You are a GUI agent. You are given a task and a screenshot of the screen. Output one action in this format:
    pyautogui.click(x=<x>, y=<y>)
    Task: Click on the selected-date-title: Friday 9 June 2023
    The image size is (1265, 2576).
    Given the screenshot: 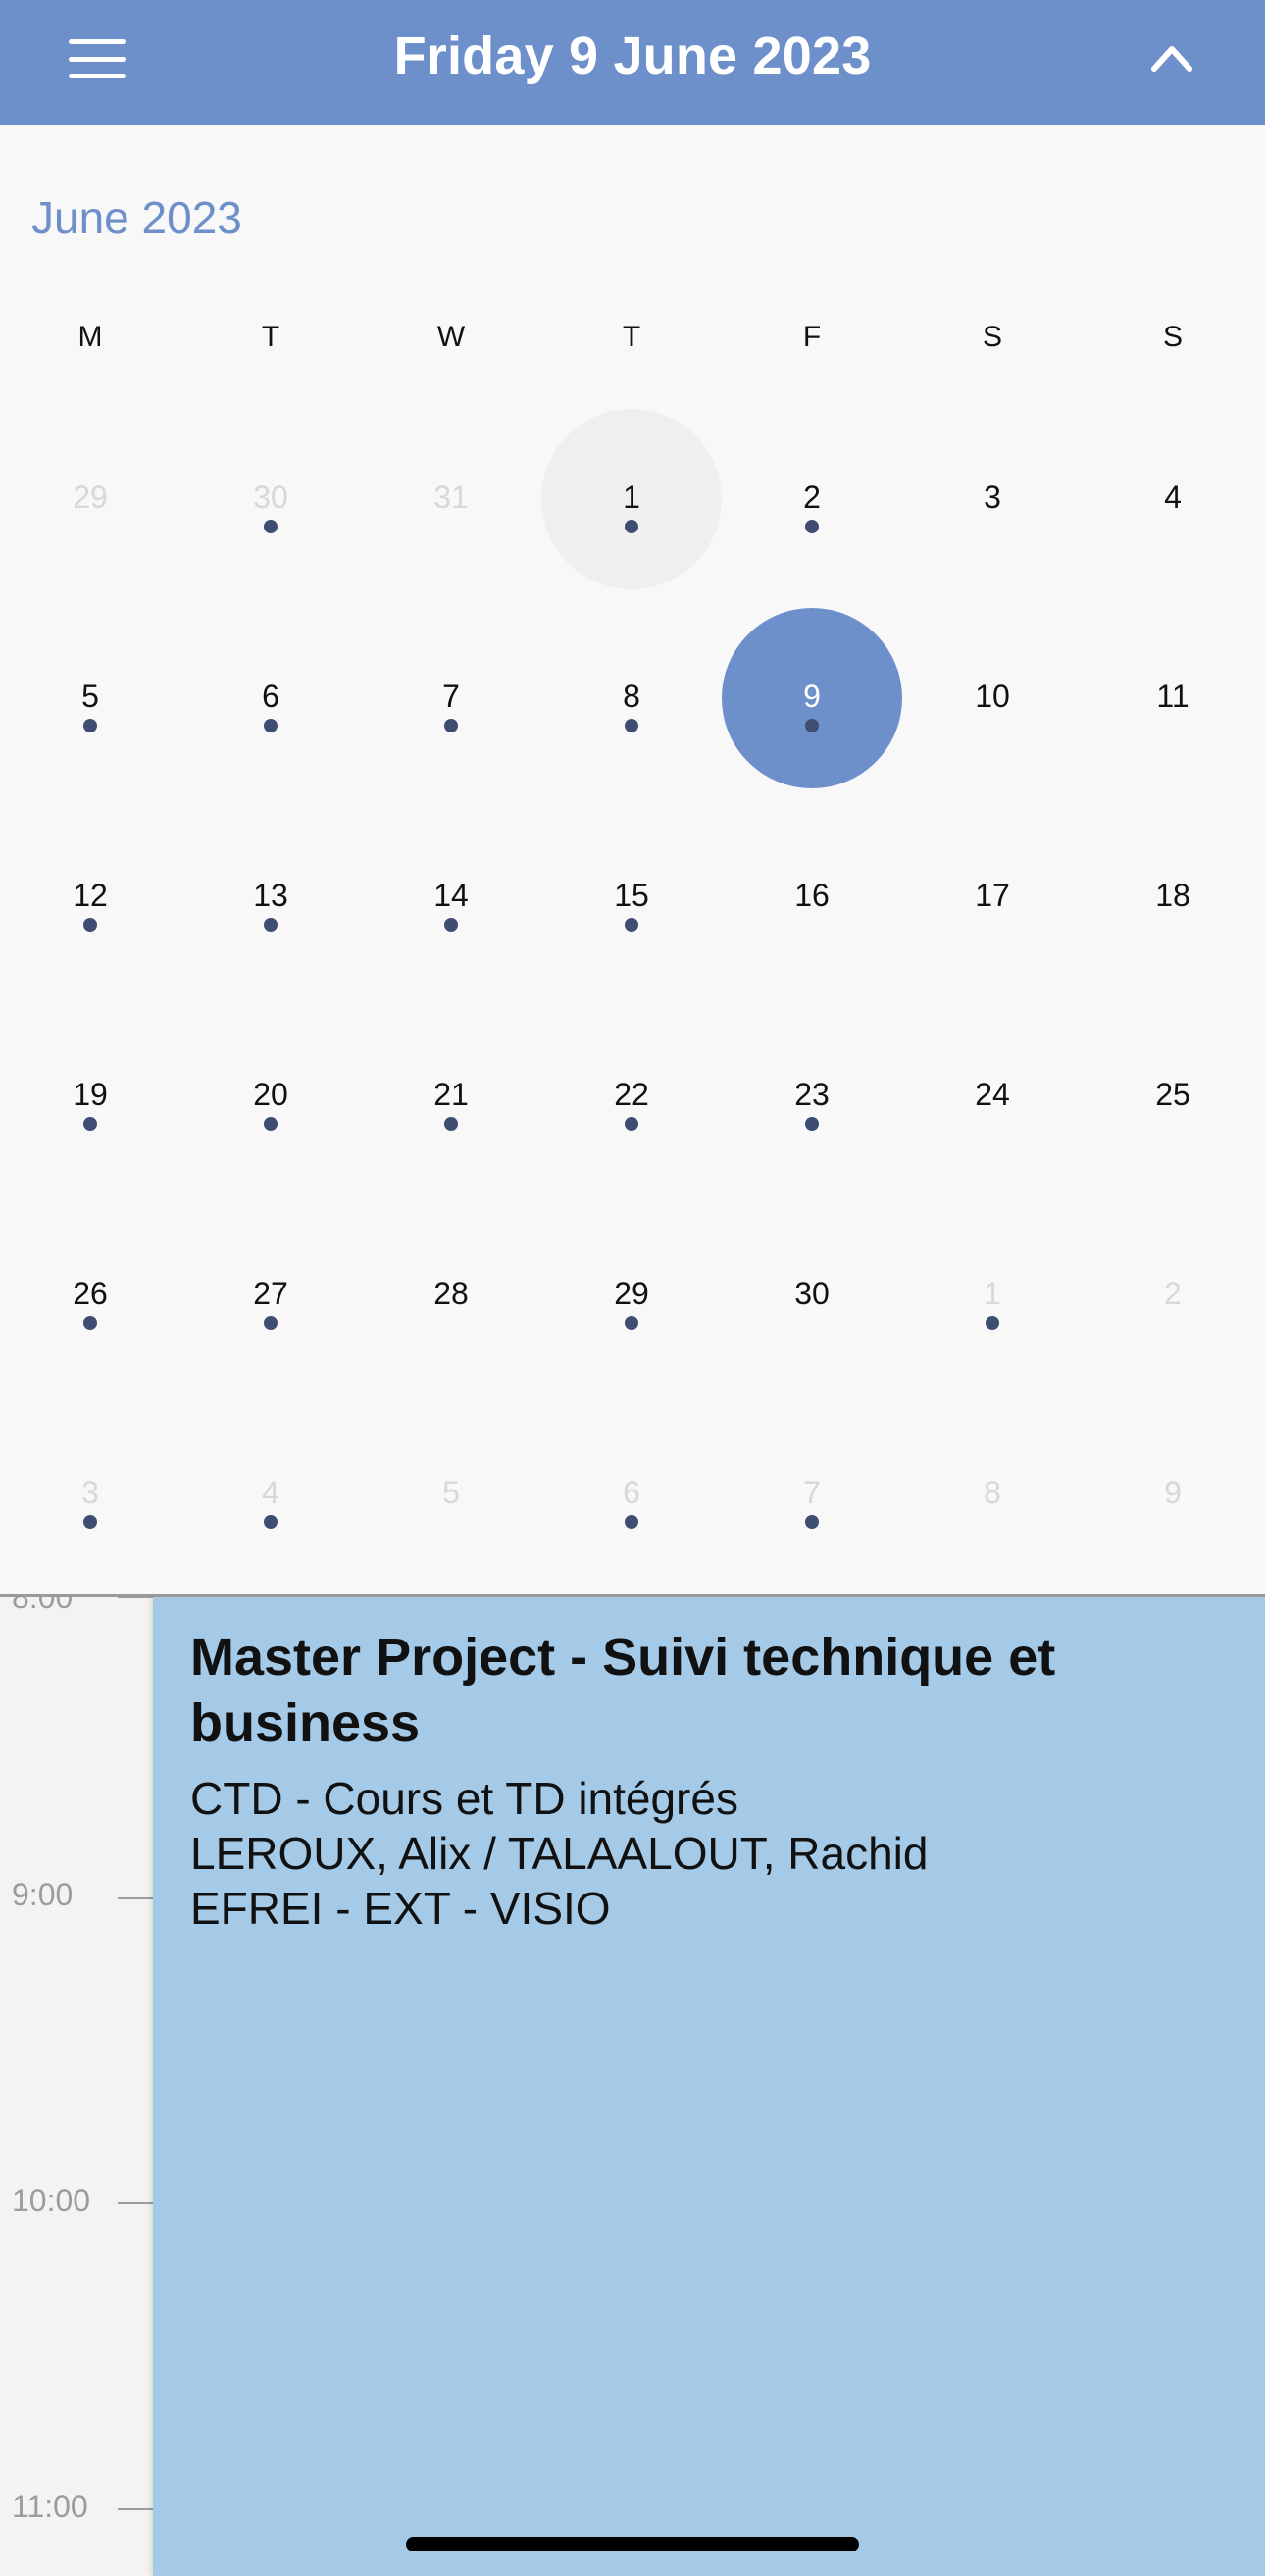 What is the action you would take?
    pyautogui.click(x=633, y=56)
    